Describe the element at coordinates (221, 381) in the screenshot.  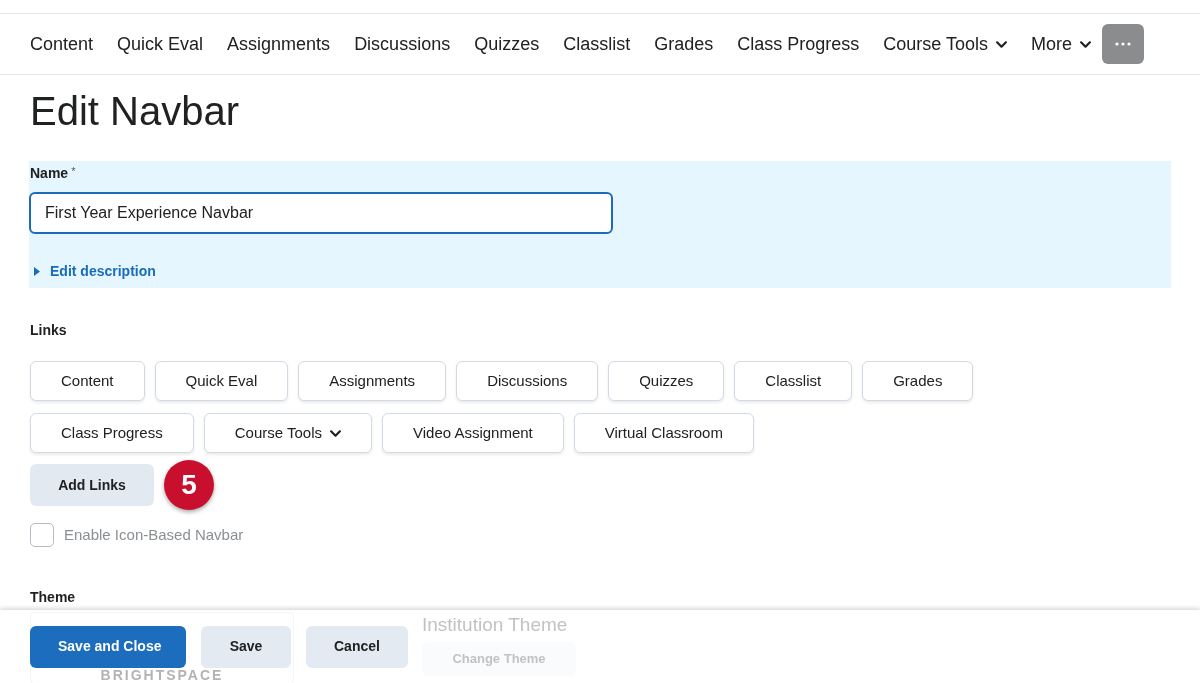
I see `link-chip: Quick Eval` at that location.